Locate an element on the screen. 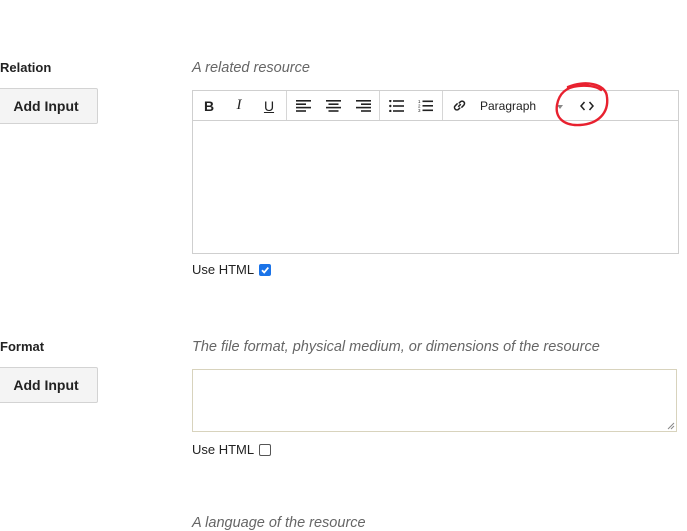 The width and height of the screenshot is (687, 531). align-right-button is located at coordinates (363, 105).